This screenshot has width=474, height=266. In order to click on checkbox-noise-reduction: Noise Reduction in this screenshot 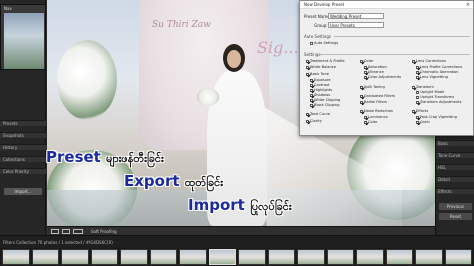, I will do `click(376, 111)`.